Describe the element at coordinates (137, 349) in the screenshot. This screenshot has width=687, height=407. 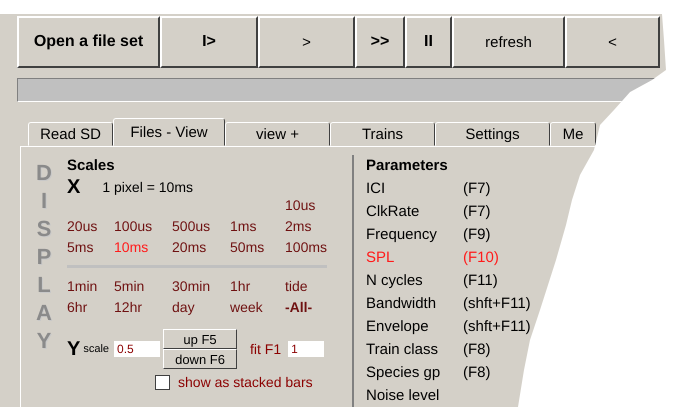
I see `scale-input: 0.5` at that location.